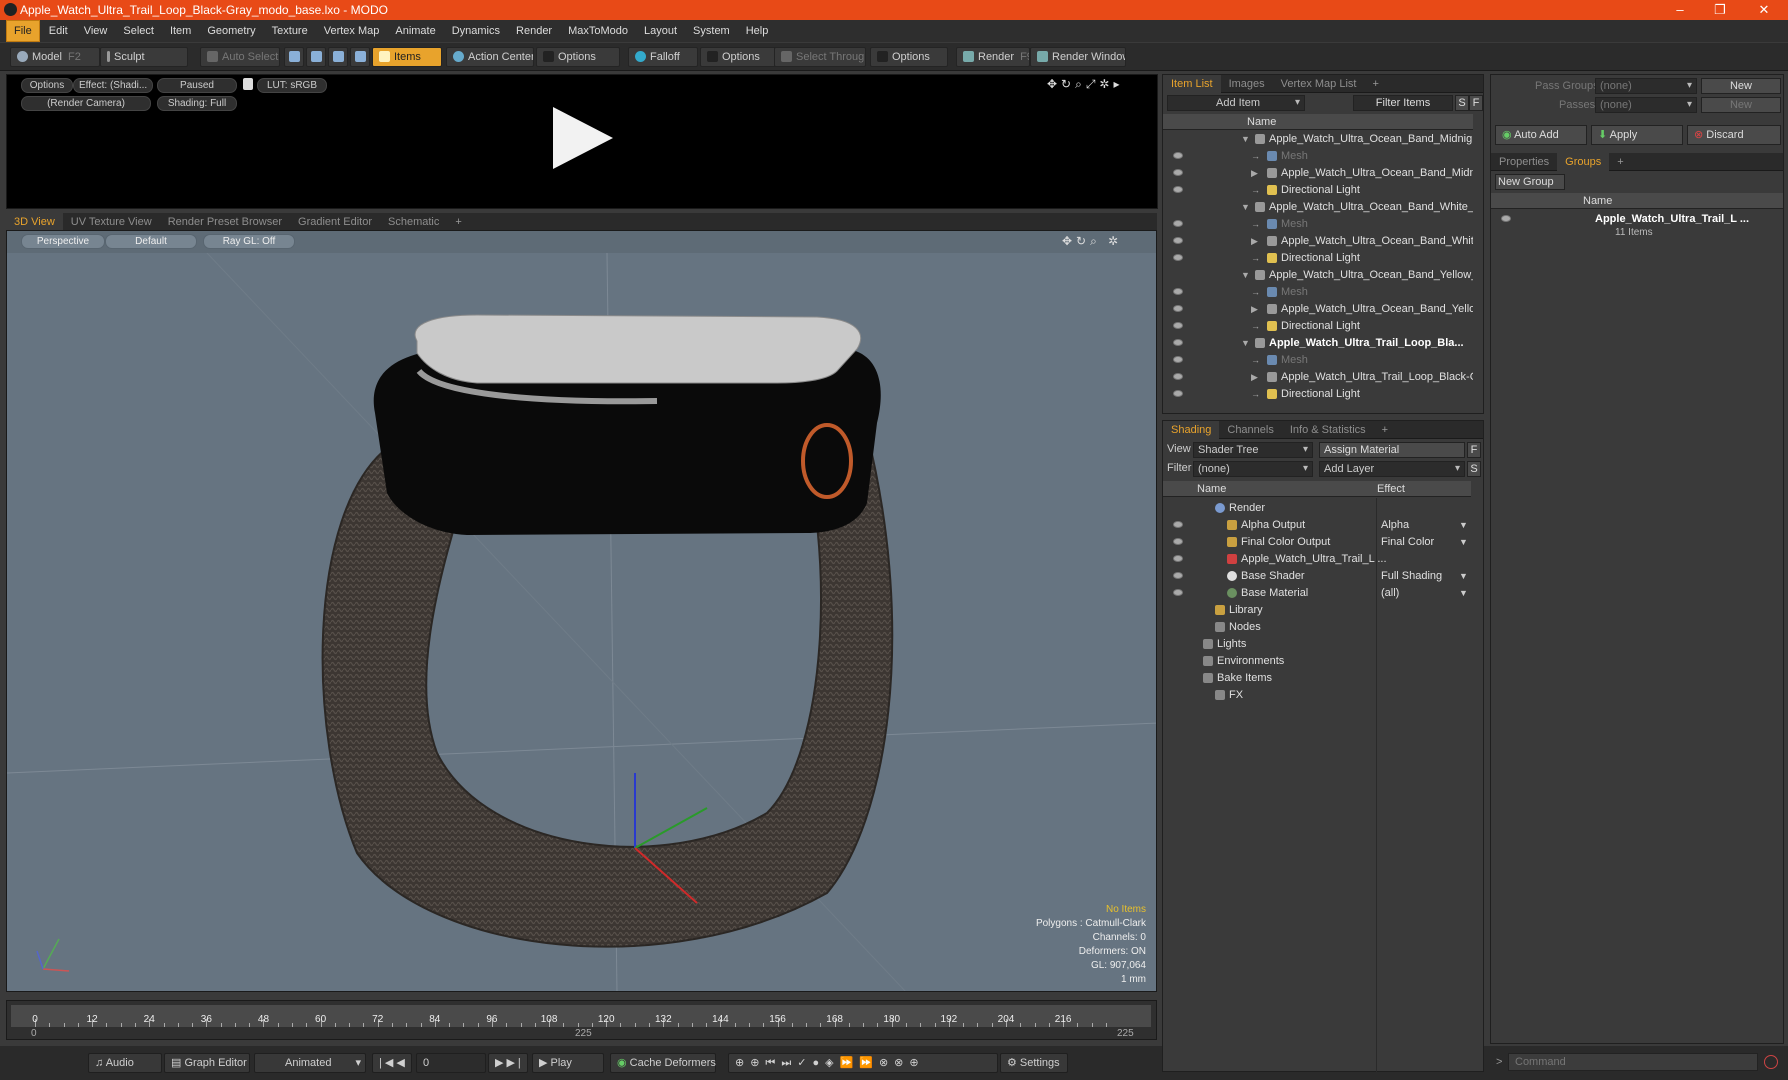 The height and width of the screenshot is (1080, 1788). What do you see at coordinates (1328, 430) in the screenshot?
I see `tab-info-statistics: Info & Statistics` at bounding box center [1328, 430].